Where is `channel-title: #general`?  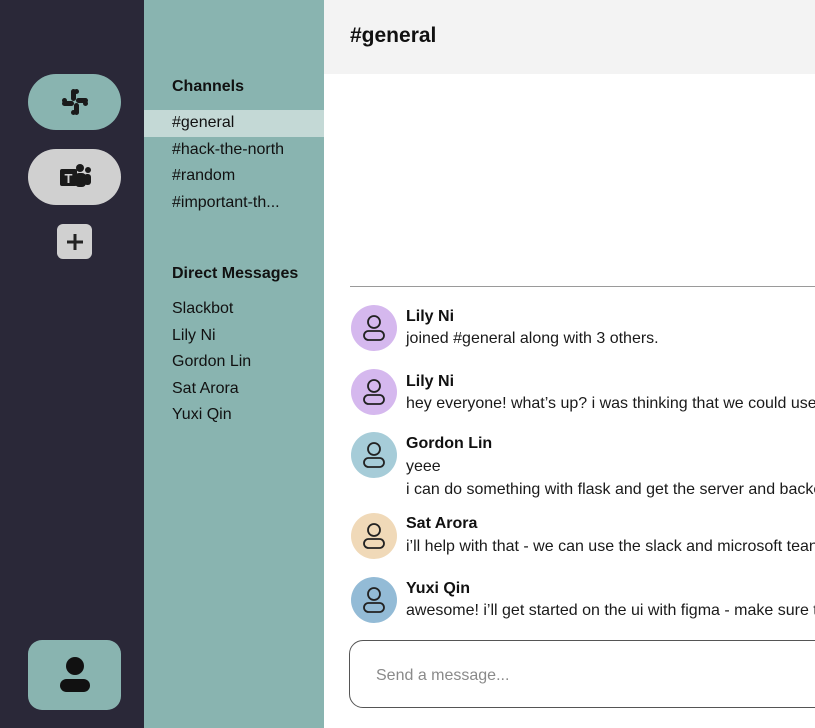 channel-title: #general is located at coordinates (393, 35).